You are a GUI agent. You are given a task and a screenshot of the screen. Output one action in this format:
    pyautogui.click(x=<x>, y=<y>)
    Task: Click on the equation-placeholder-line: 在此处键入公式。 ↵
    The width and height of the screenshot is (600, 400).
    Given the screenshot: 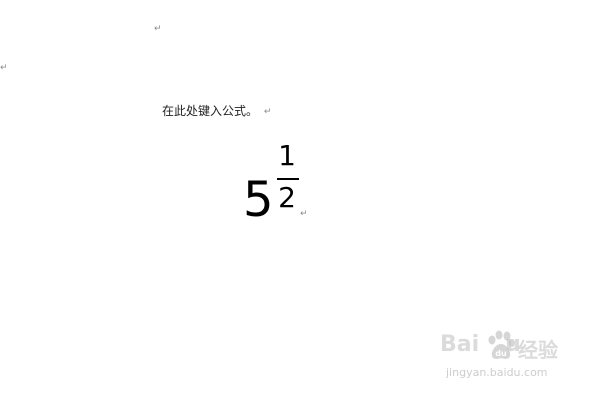 What is the action you would take?
    pyautogui.click(x=217, y=111)
    